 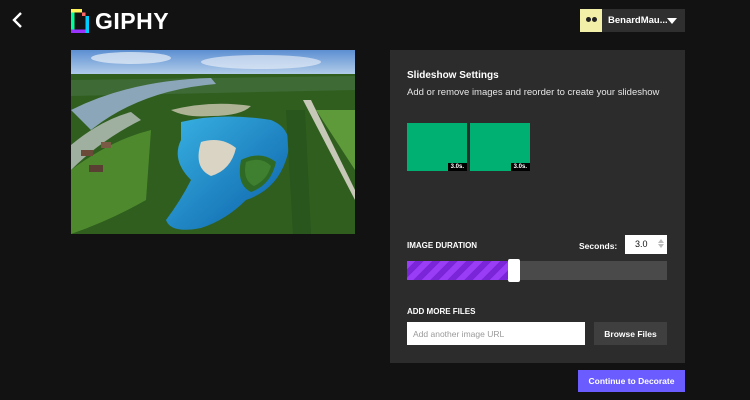 What do you see at coordinates (598, 246) in the screenshot?
I see `seconds-label: Seconds:` at bounding box center [598, 246].